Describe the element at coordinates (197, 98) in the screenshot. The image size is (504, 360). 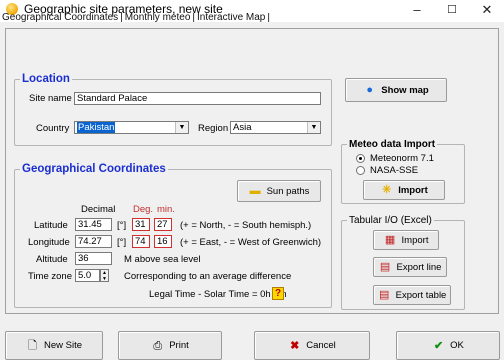
I see `site-name-input: Standard Palace` at that location.